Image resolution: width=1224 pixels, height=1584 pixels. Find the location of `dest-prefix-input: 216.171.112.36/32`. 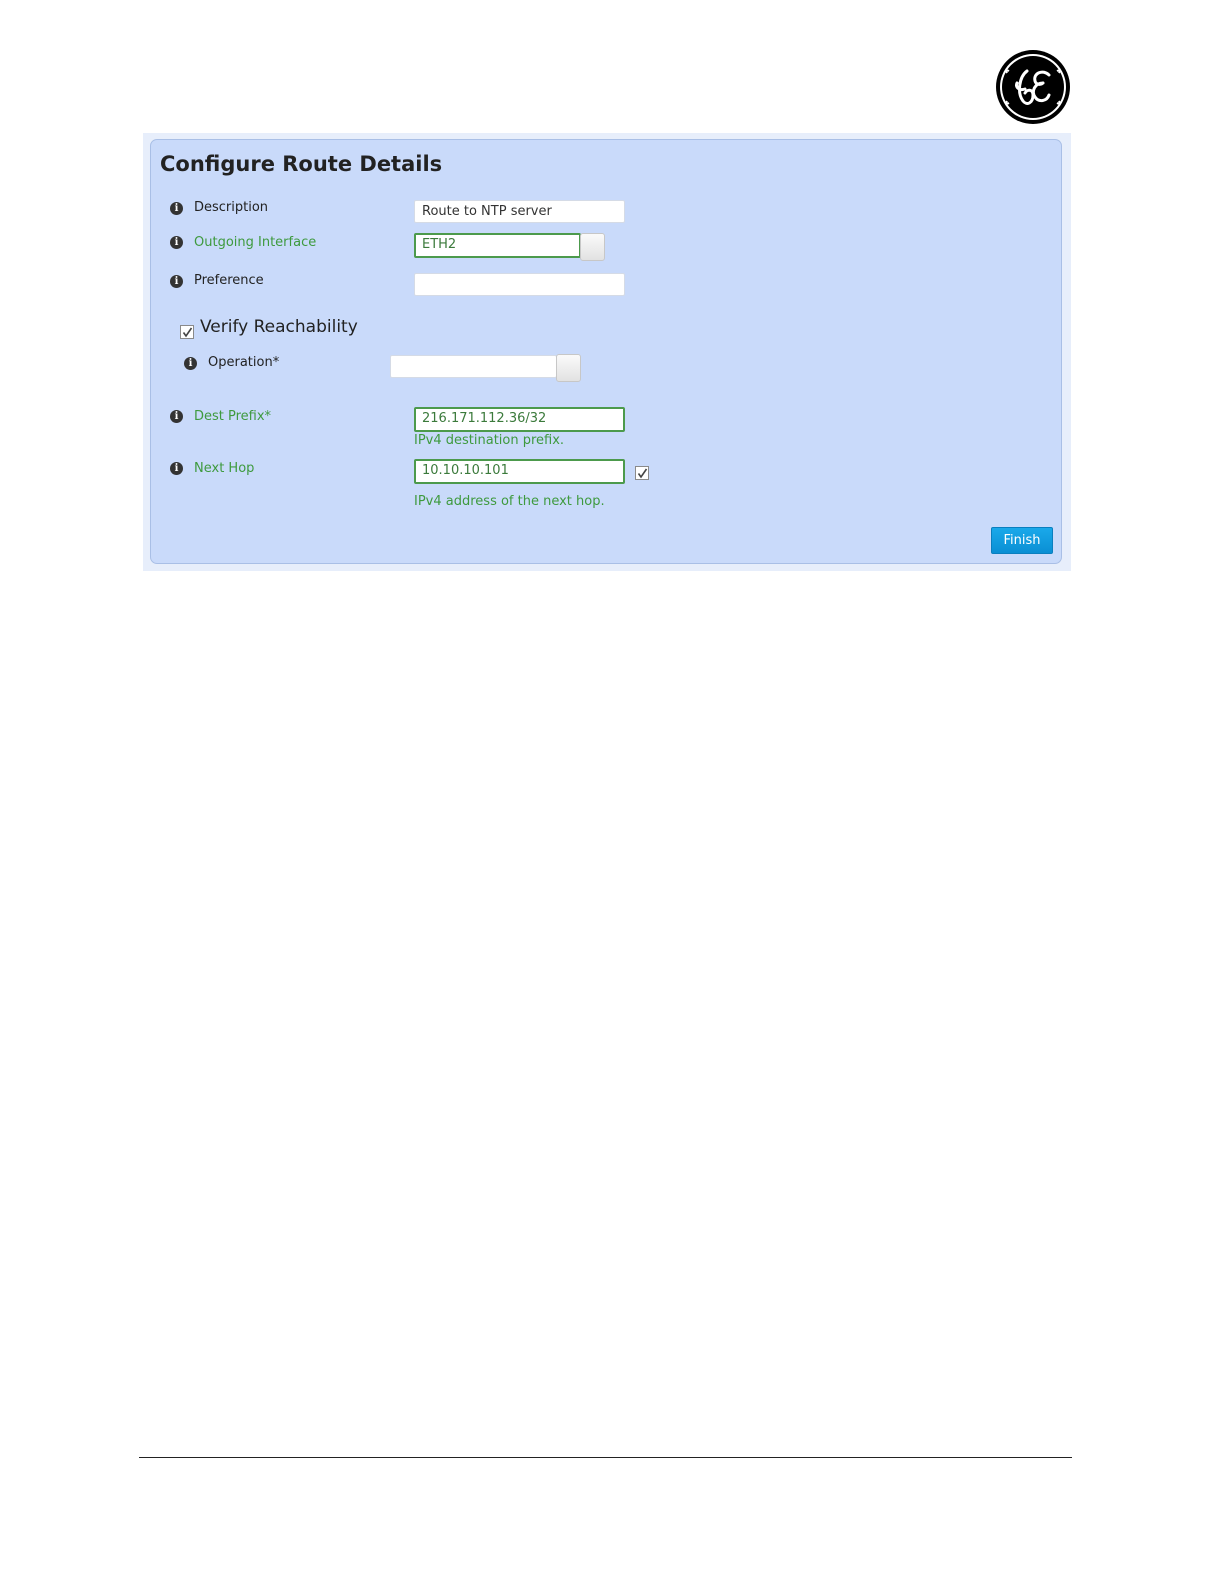

dest-prefix-input: 216.171.112.36/32 is located at coordinates (519, 419).